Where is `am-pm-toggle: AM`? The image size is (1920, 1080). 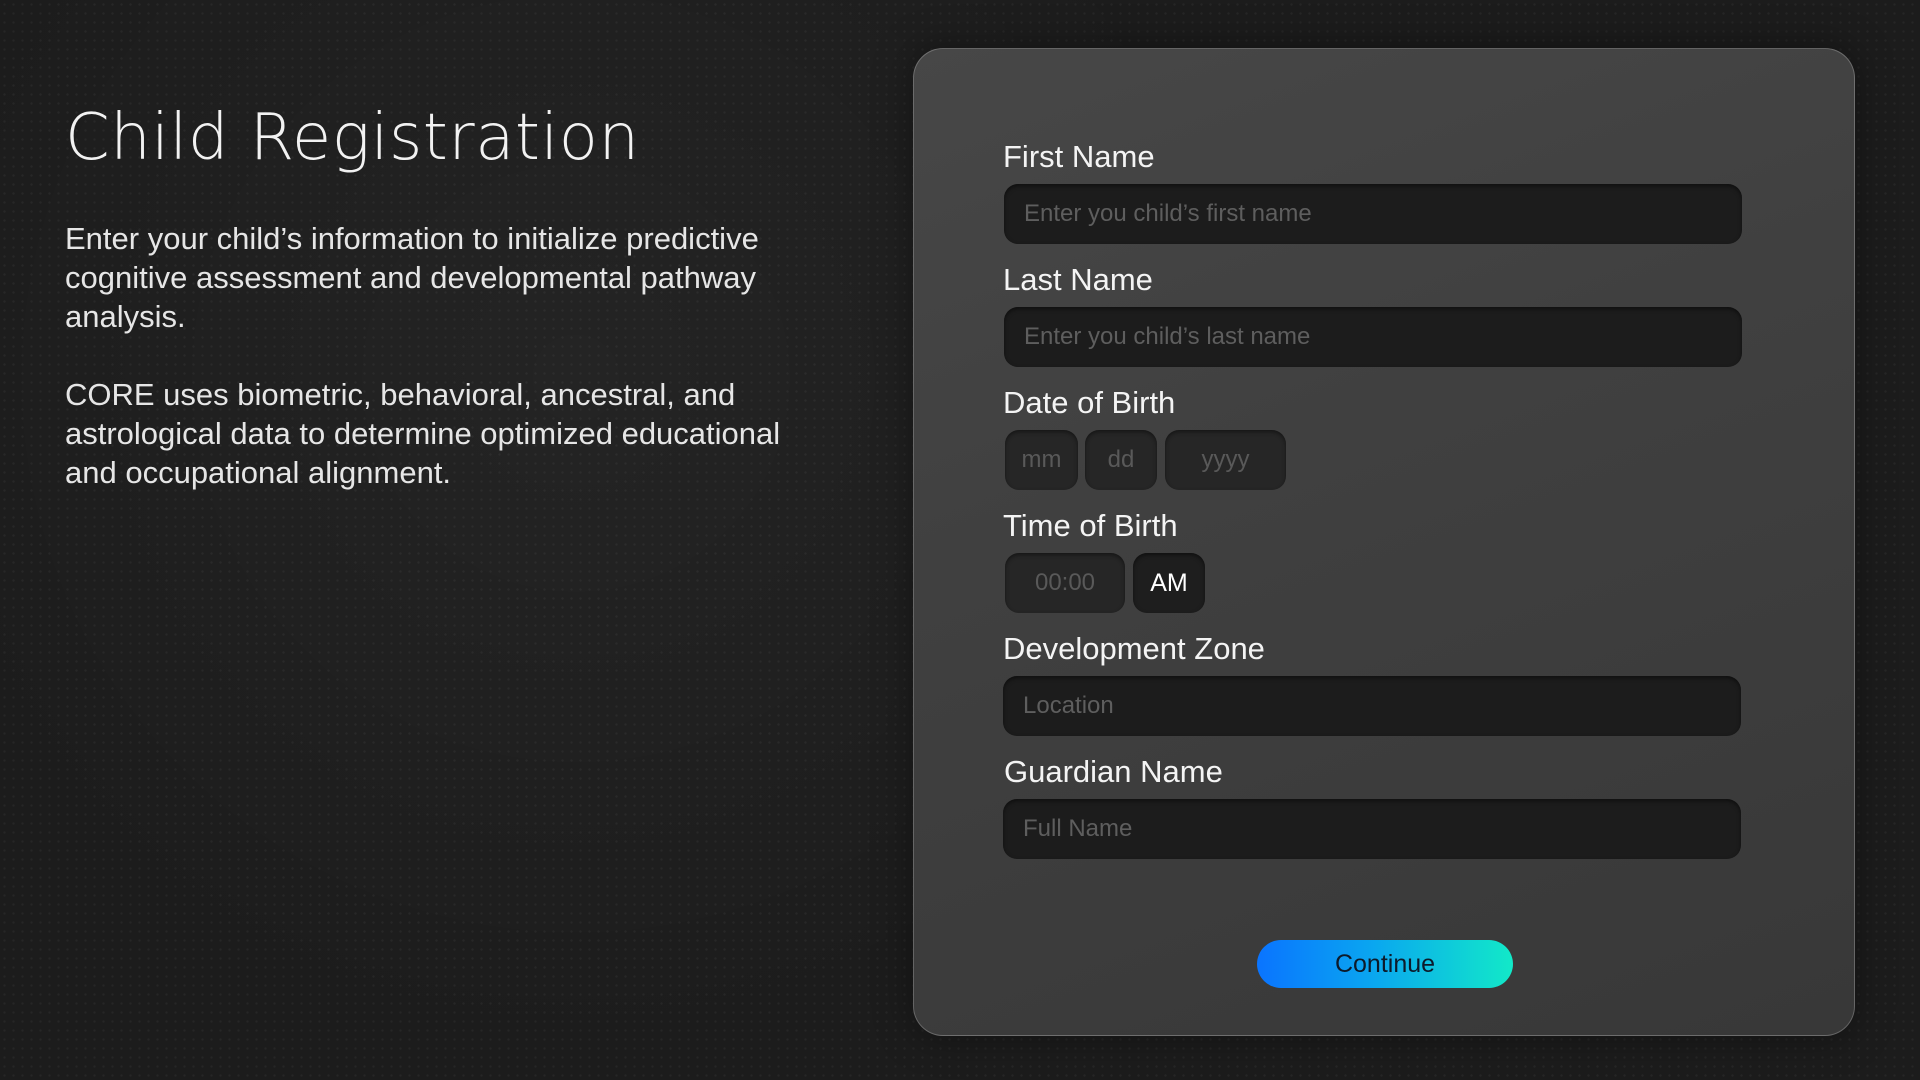
am-pm-toggle: AM is located at coordinates (1169, 583).